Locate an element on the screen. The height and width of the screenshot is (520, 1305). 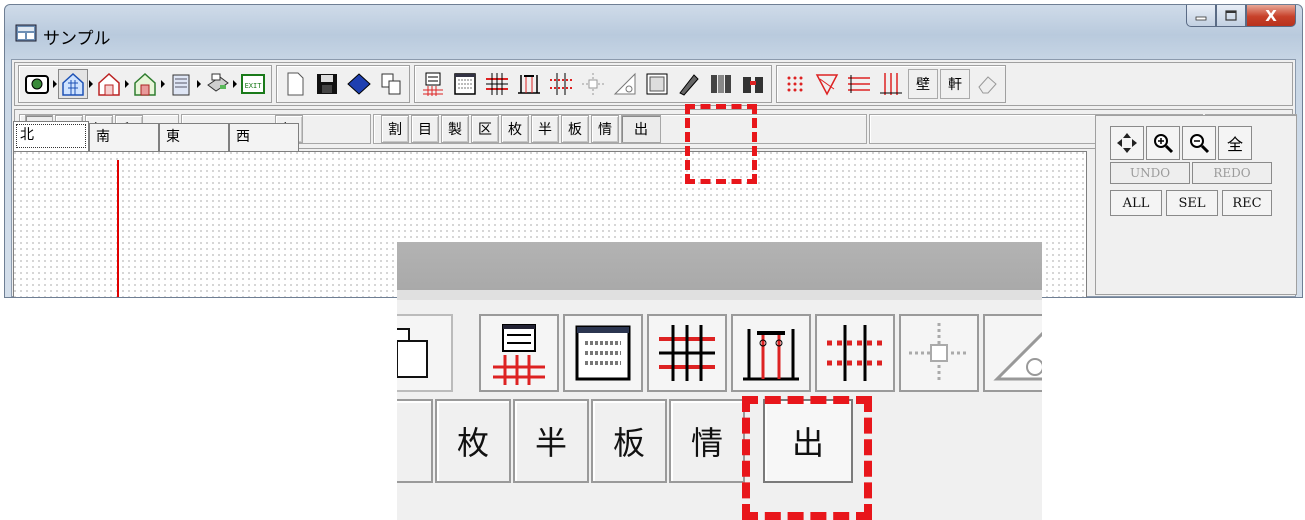
vertical-lines-icon is located at coordinates (891, 84).